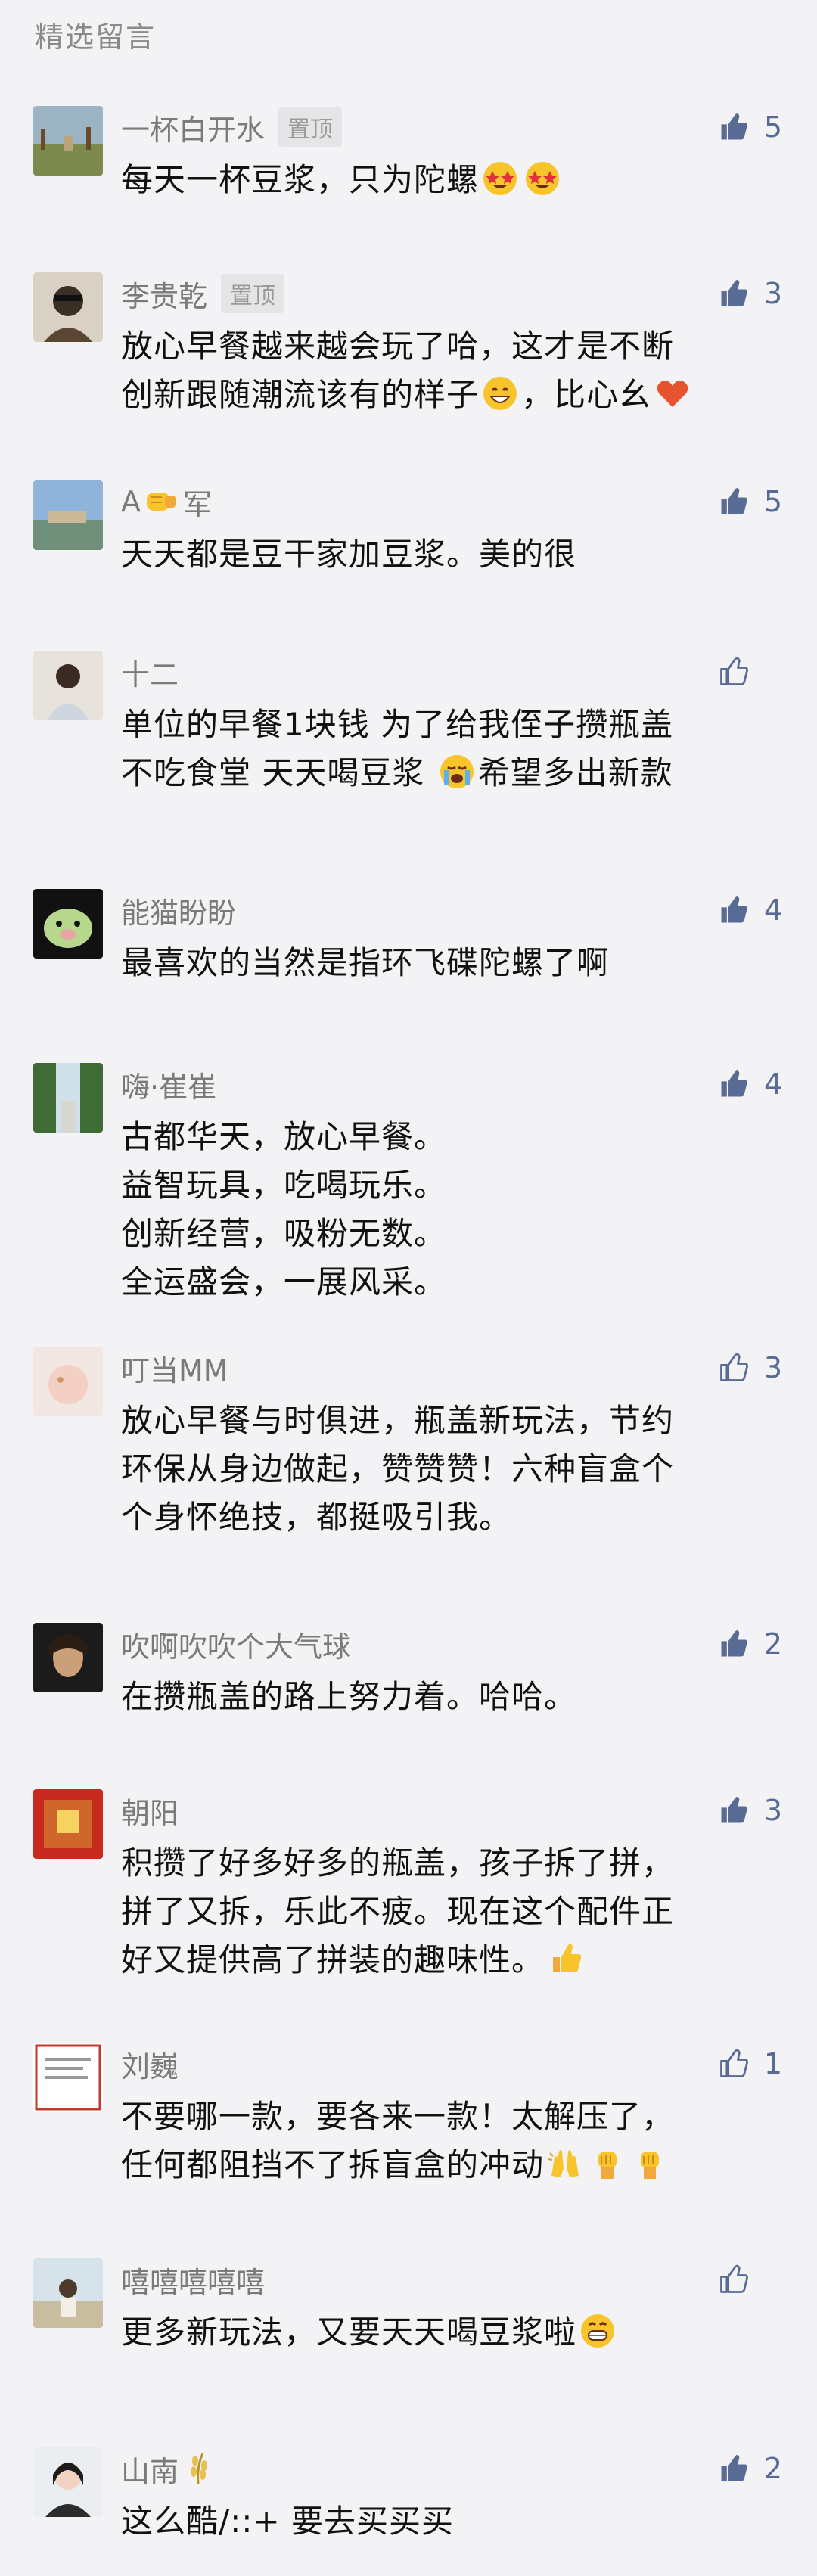 The height and width of the screenshot is (2576, 817). Describe the element at coordinates (575, 772) in the screenshot. I see `comment-text-segment: 希望多出新款` at that location.